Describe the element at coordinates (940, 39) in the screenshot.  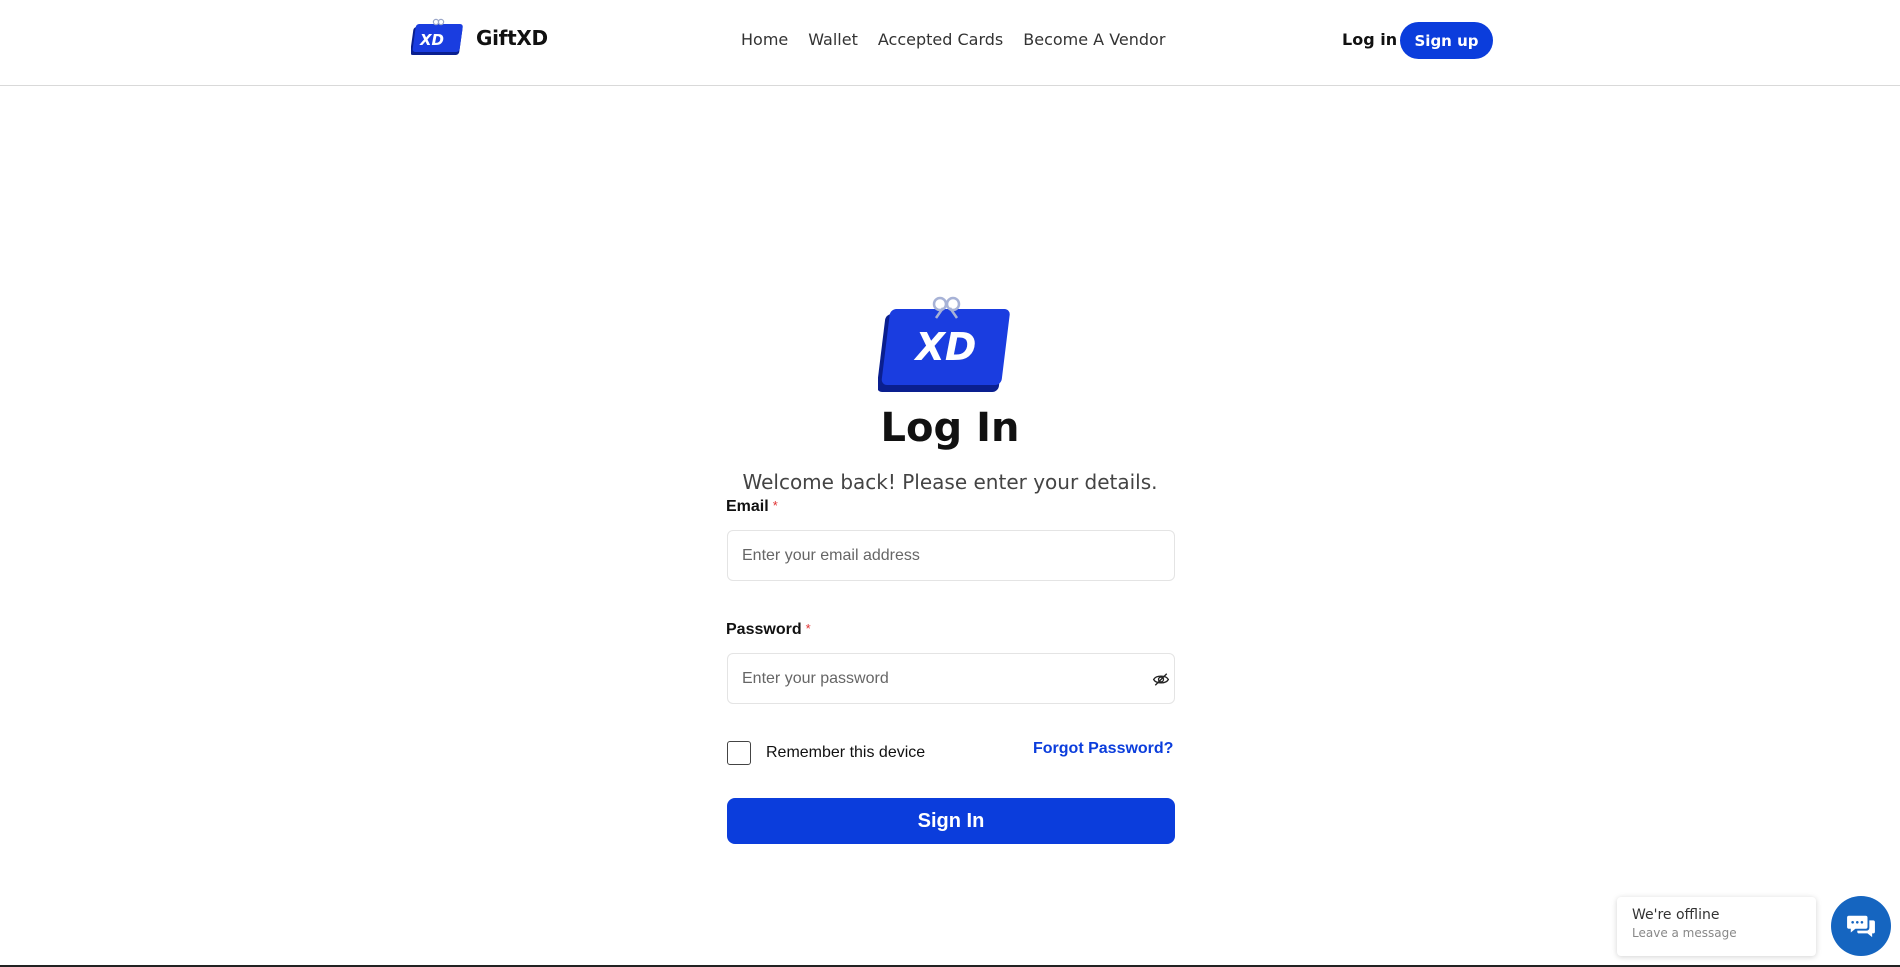
I see `nav-accepted-cards: Accepted Cards` at that location.